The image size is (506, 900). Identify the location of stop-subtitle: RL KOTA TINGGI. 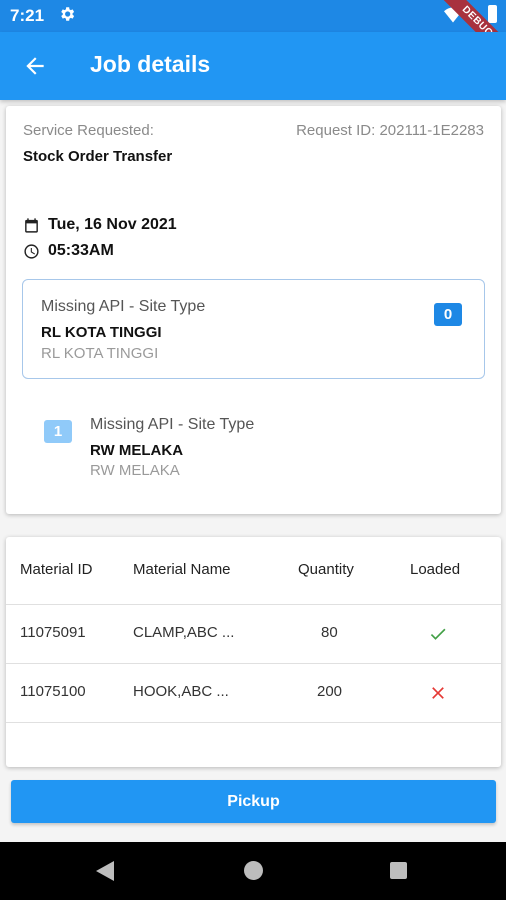
(100, 353).